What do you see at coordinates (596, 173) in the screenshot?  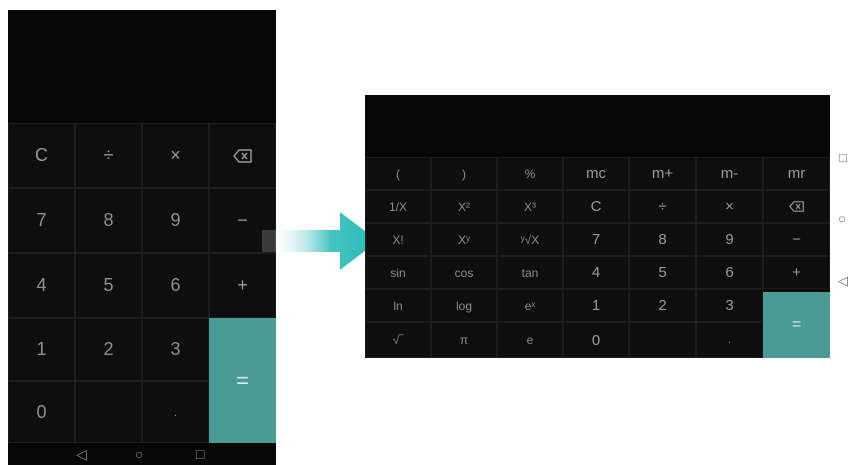 I see `memory-clear-button: mc` at bounding box center [596, 173].